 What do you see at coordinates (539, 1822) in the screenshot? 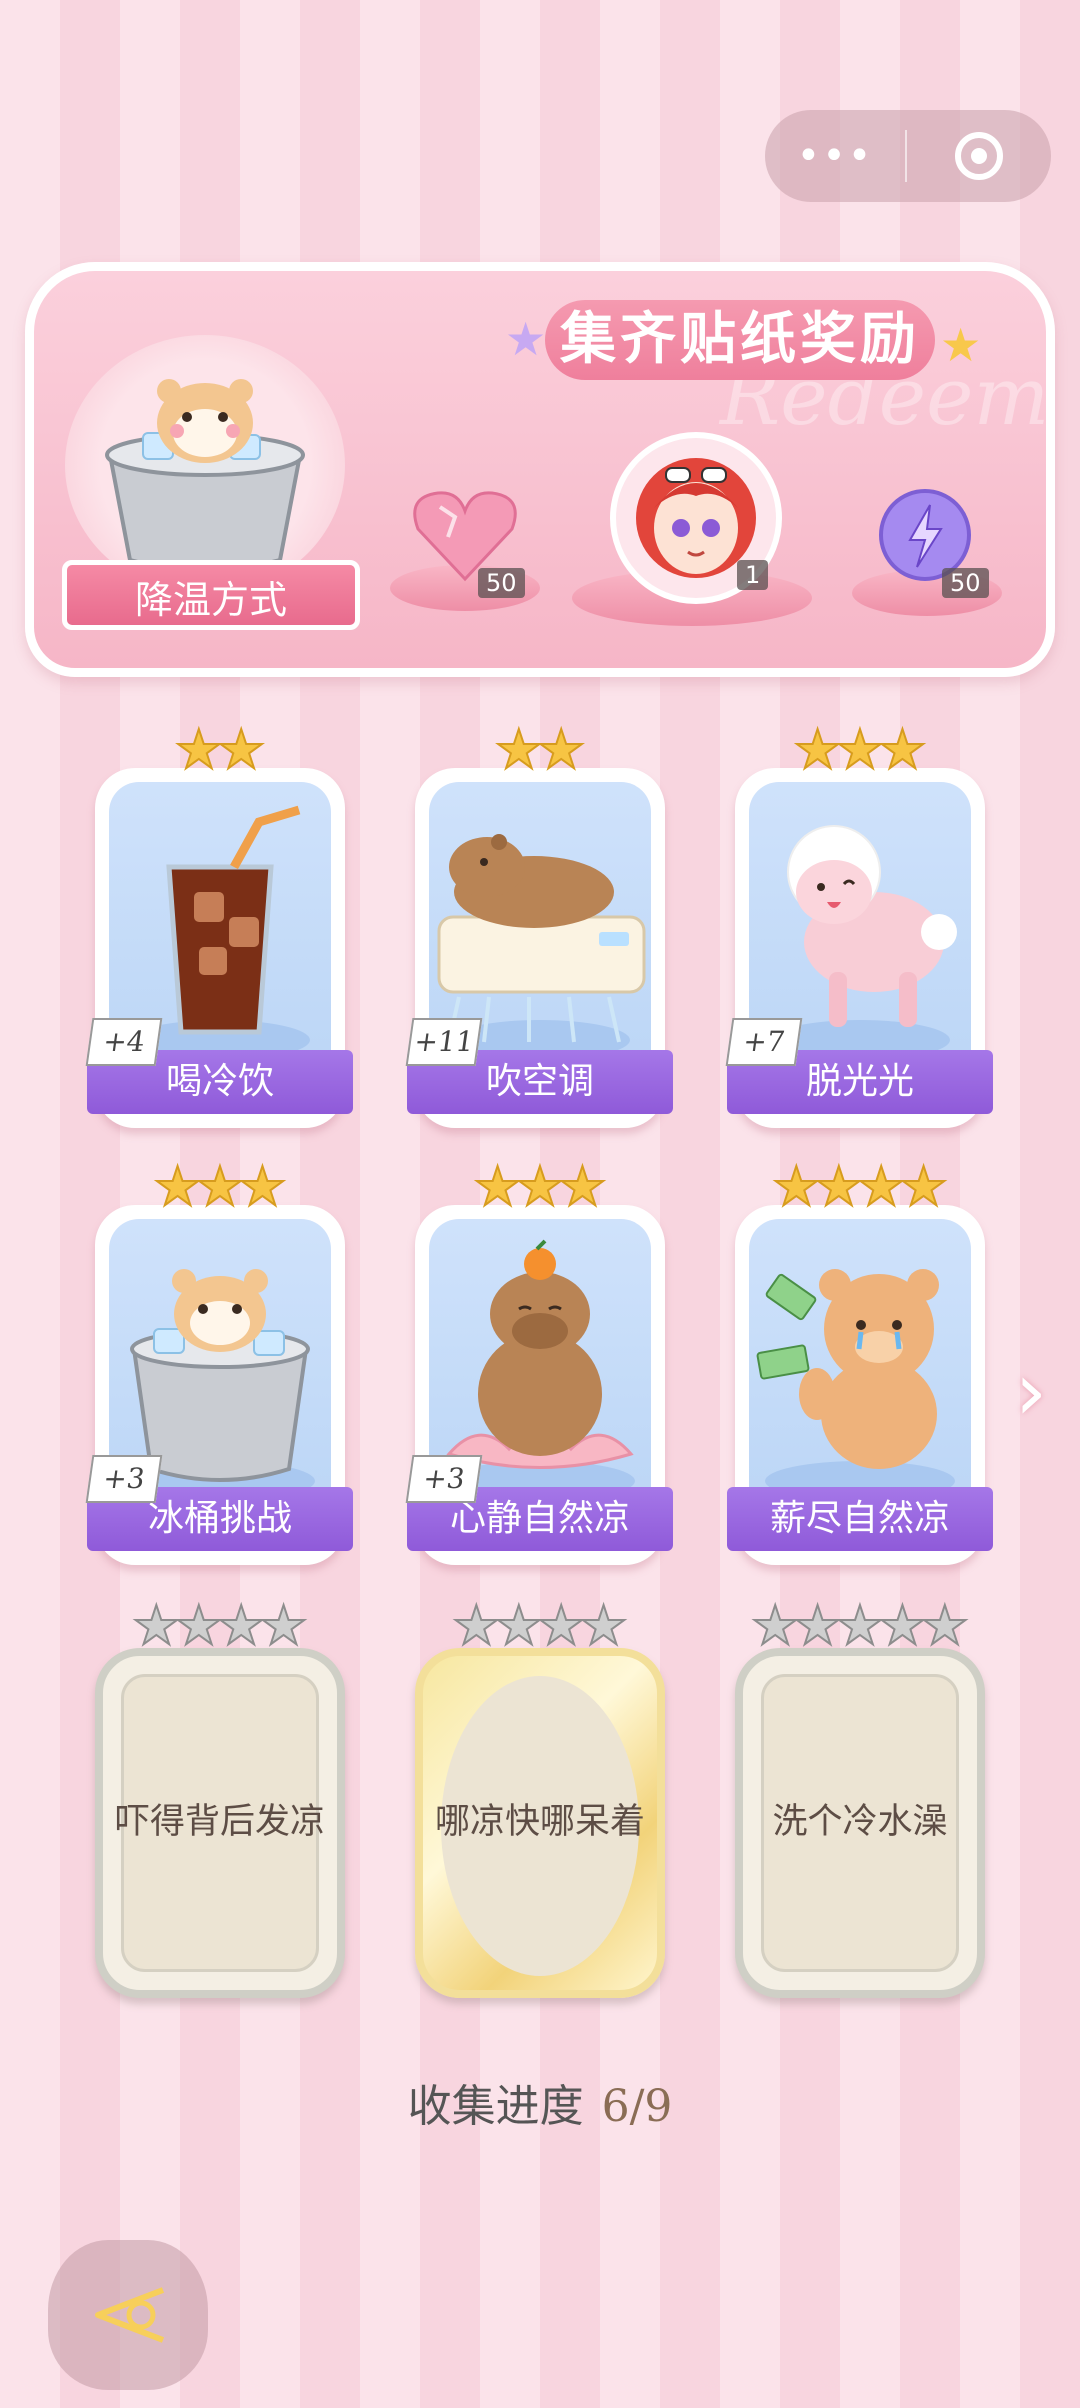
I see `card-name: 哪凉快哪呆着` at bounding box center [539, 1822].